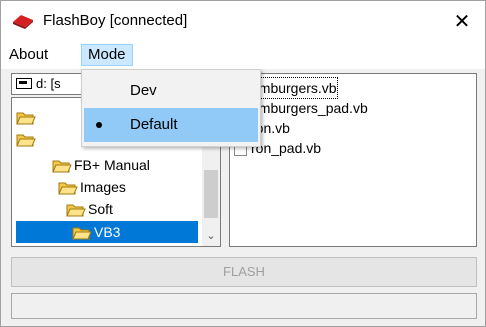  Describe the element at coordinates (244, 272) in the screenshot. I see `flash-button: FLASH` at that location.